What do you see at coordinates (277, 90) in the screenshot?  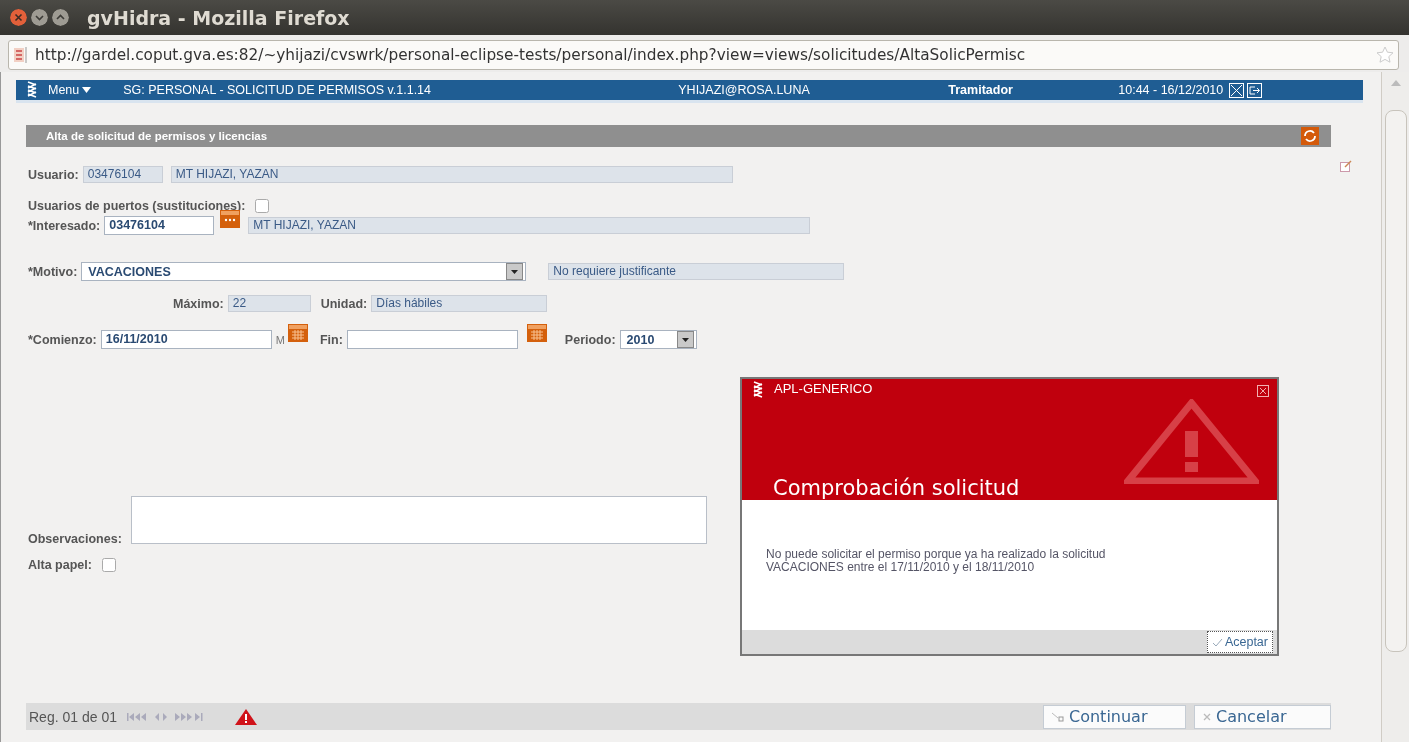 I see `app-name: SG: PERSONAL - SOLICITUD DE PERMISOS v.1.1.14` at bounding box center [277, 90].